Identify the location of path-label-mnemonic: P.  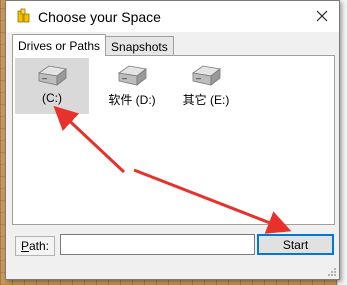
(24, 246).